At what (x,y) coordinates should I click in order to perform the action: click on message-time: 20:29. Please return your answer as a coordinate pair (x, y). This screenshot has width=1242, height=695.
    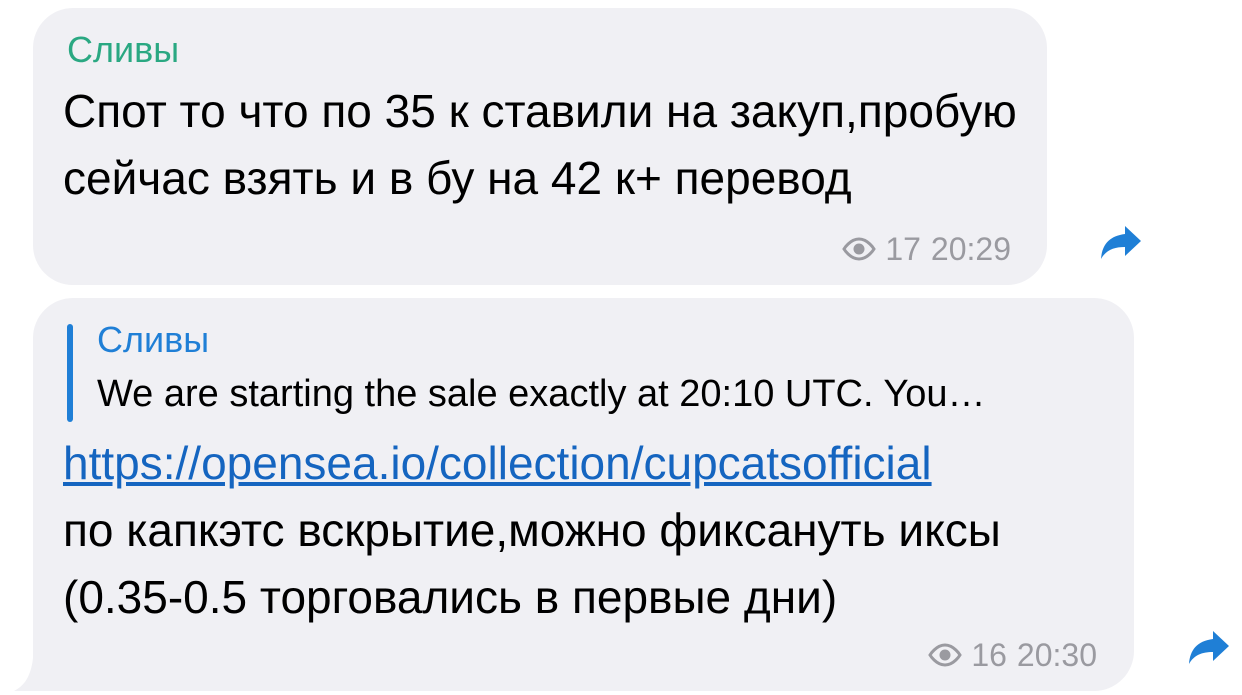
    Looking at the image, I should click on (970, 249).